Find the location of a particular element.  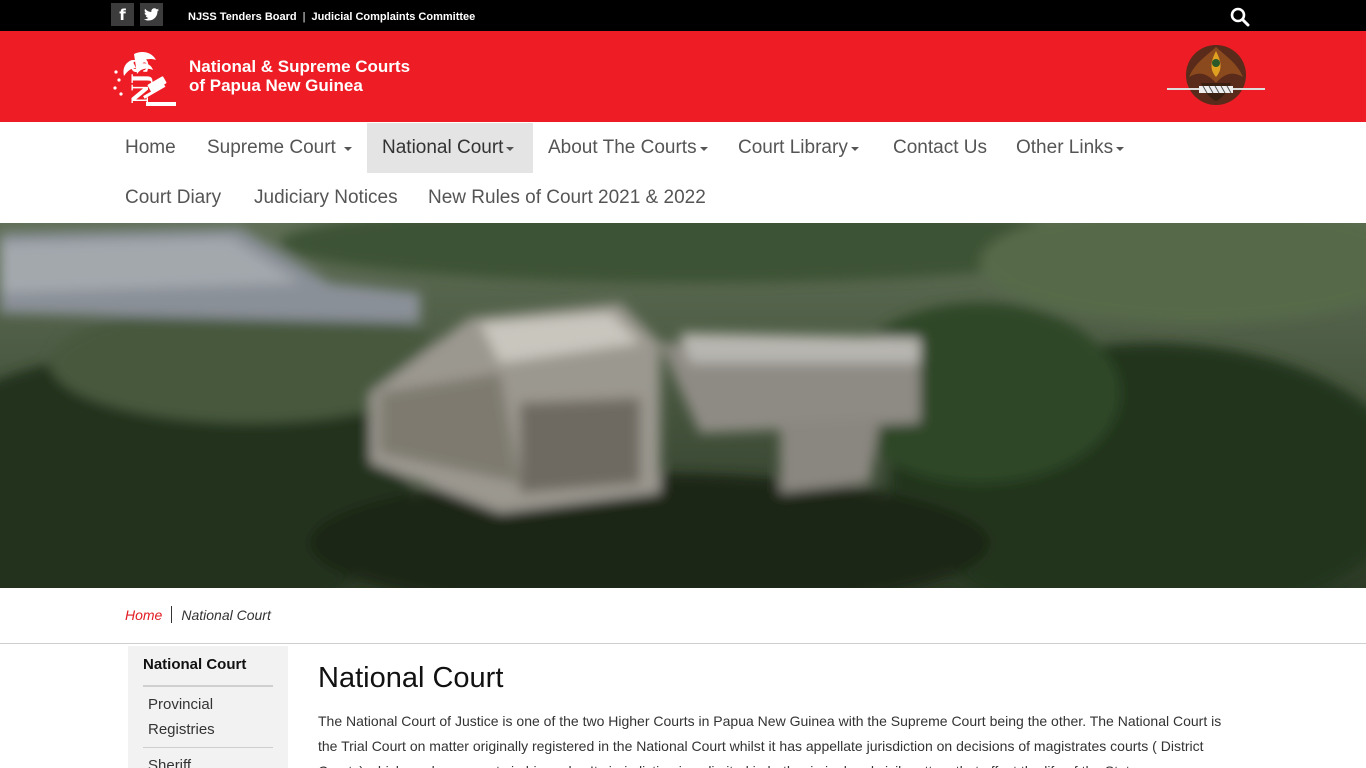

nav-supreme-court: Supreme Court is located at coordinates (279, 148).